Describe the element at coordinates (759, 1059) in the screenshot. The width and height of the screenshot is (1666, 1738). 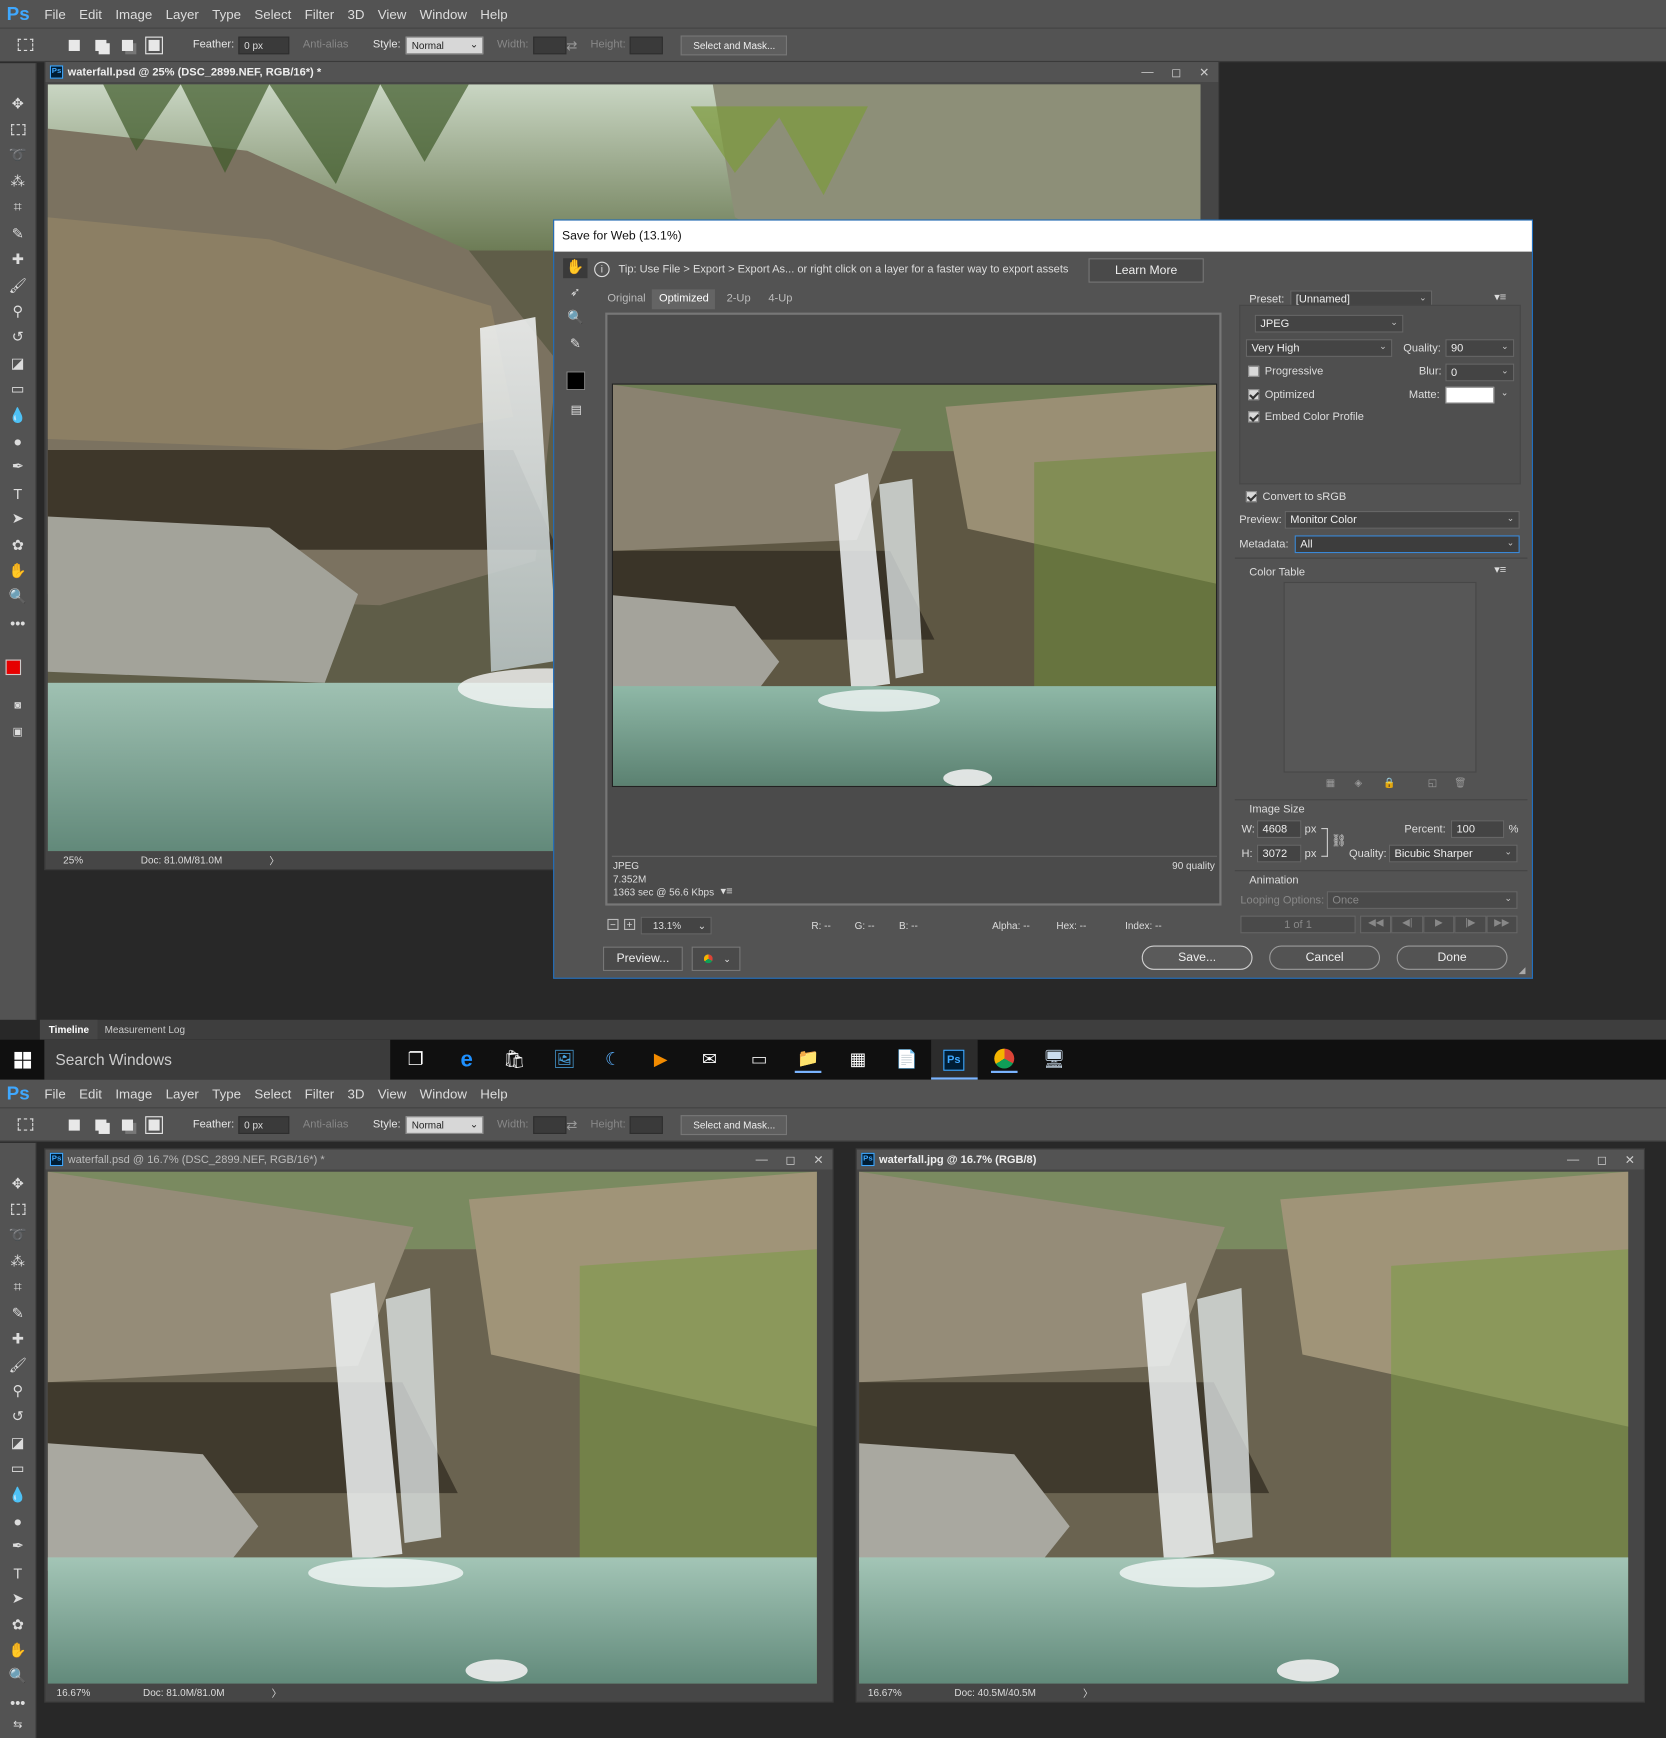
I see `terminal-icon: ▭` at that location.